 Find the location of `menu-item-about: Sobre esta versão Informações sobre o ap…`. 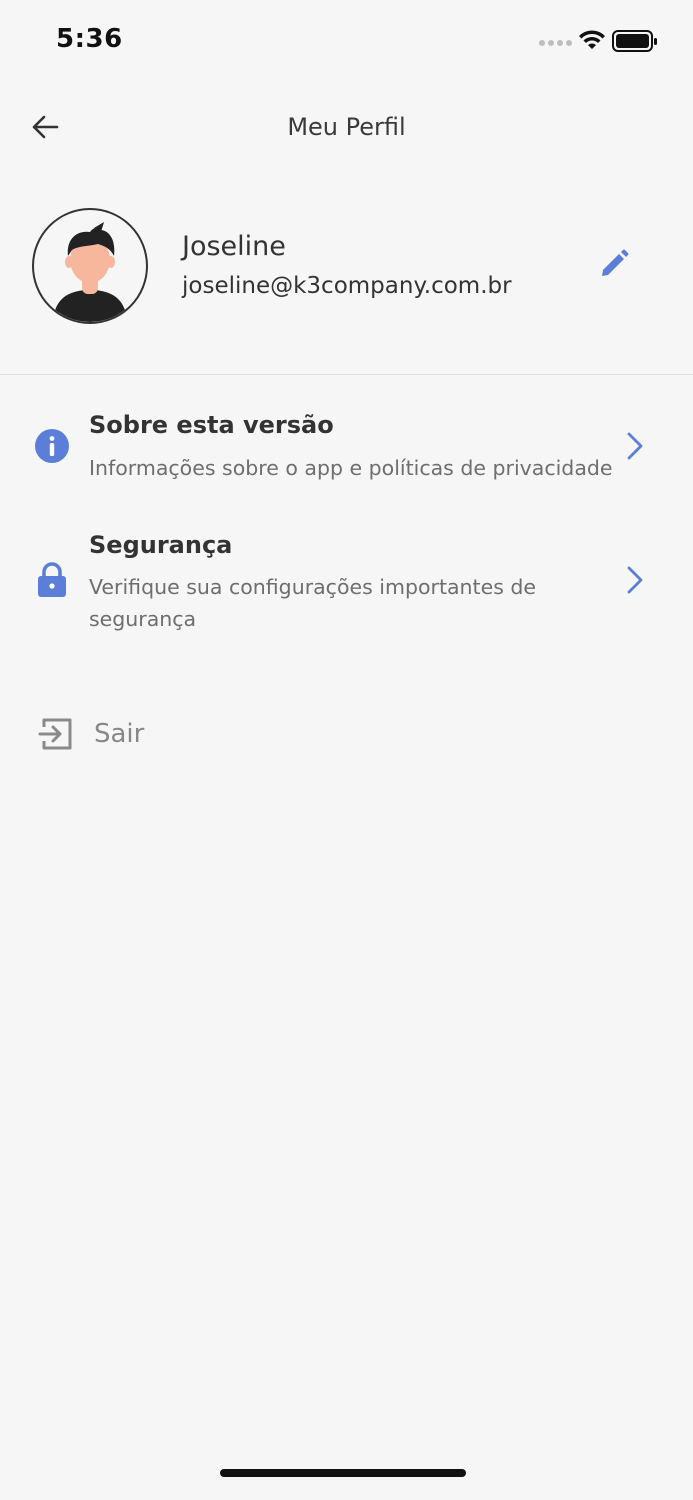

menu-item-about: Sobre esta versão Informações sobre o ap… is located at coordinates (346, 450).